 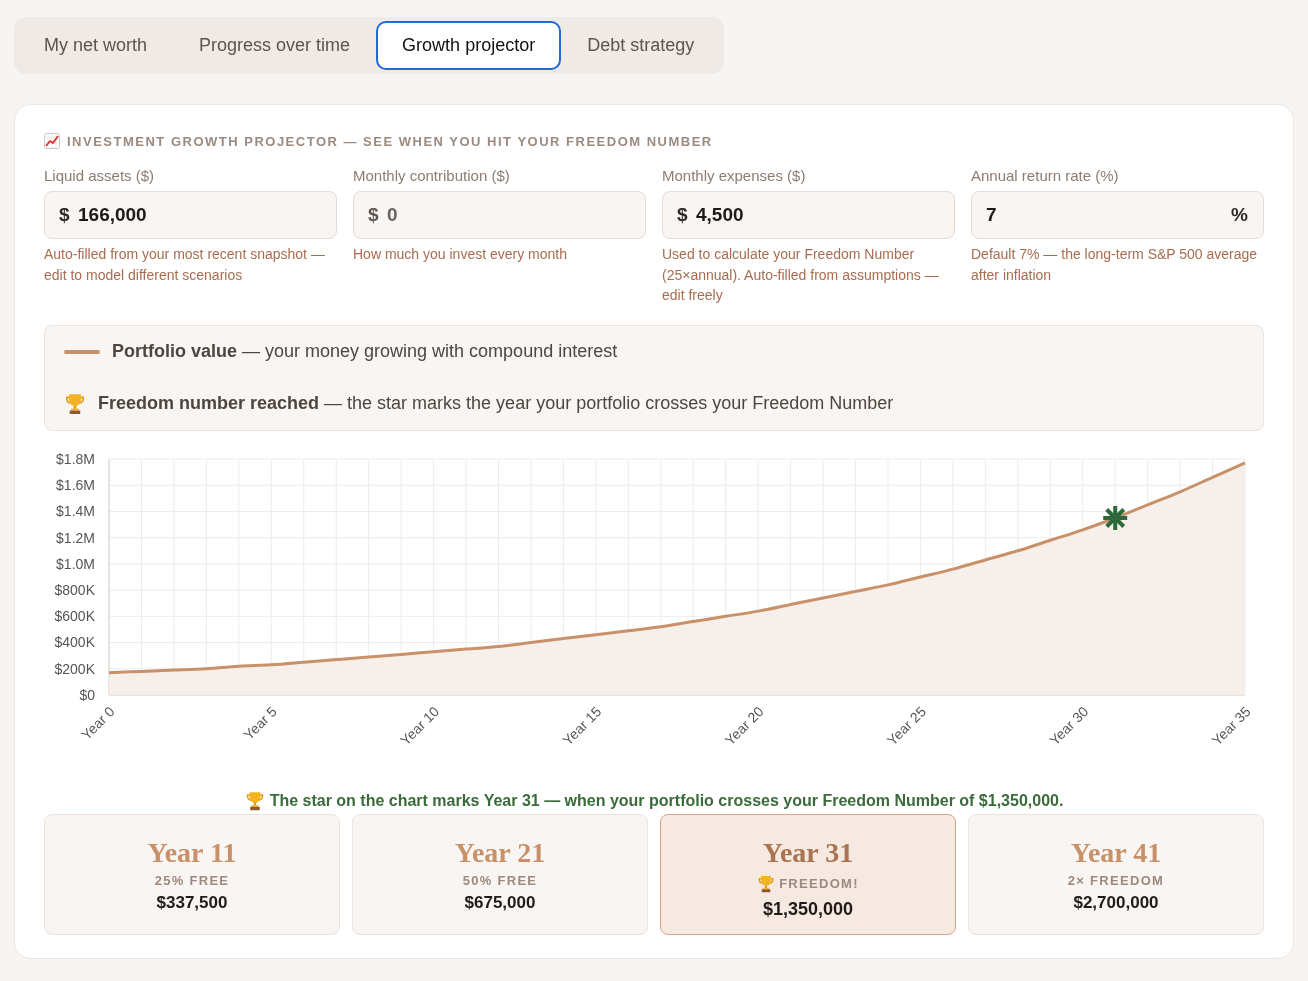 I want to click on tab: Growth projector, so click(x=469, y=45).